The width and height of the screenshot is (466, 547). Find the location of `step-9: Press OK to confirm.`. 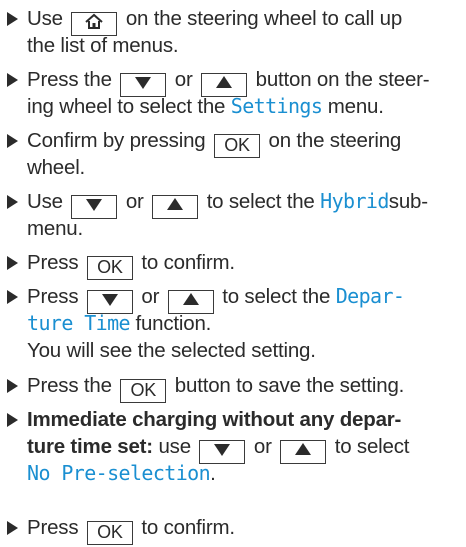

step-9: Press OK to confirm. is located at coordinates (233, 529).